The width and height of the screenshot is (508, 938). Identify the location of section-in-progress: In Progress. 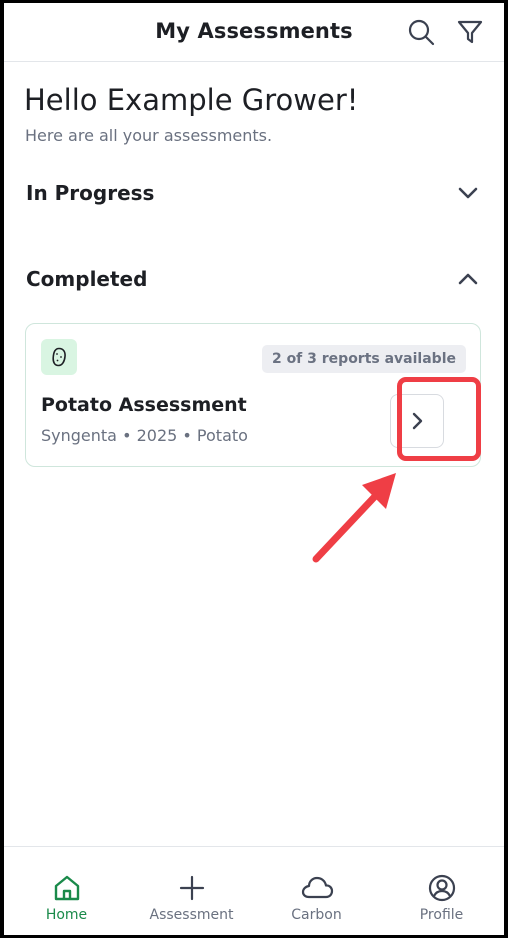
(254, 193).